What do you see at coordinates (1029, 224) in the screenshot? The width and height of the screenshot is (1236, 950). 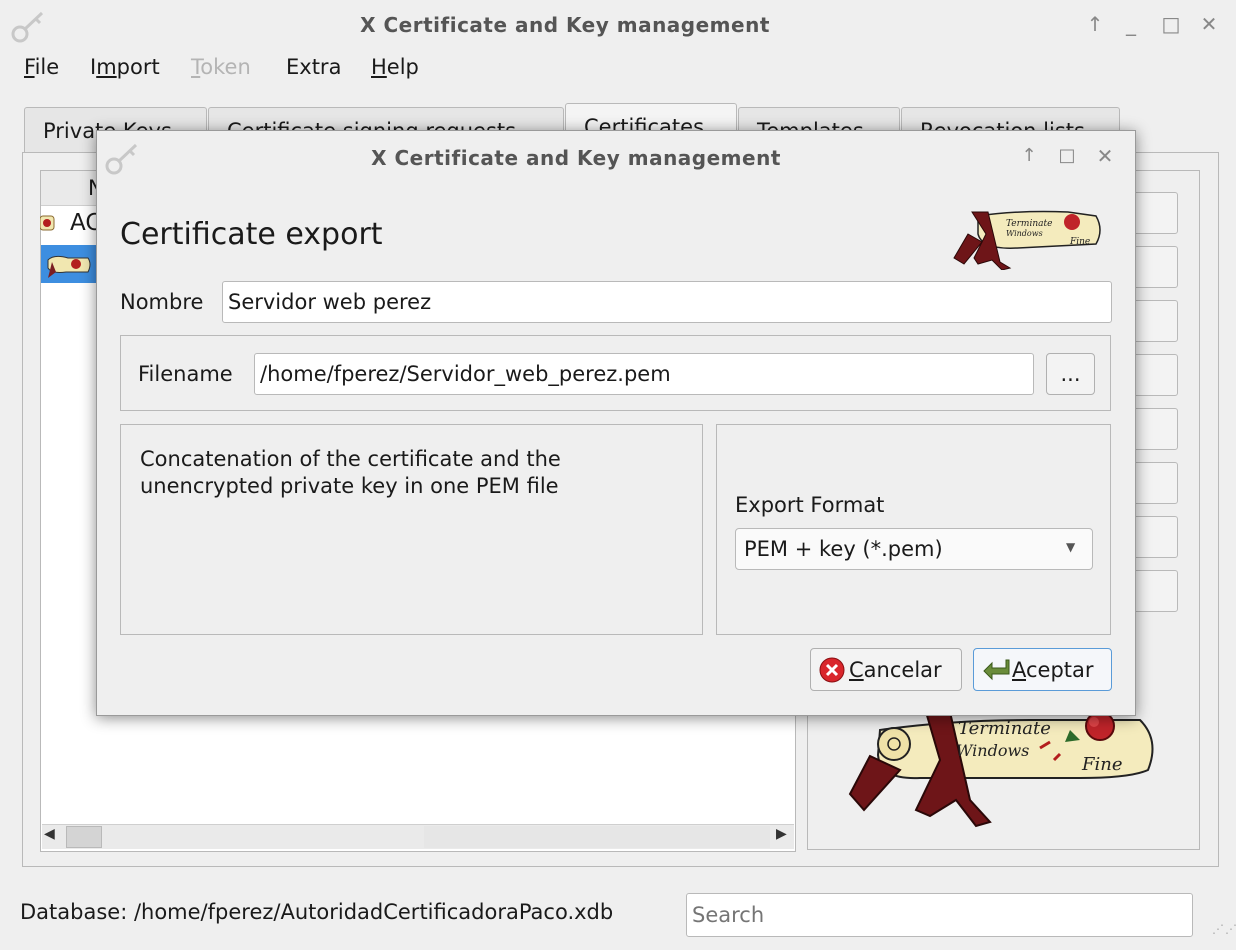 I see `svg-text: Terminate` at bounding box center [1029, 224].